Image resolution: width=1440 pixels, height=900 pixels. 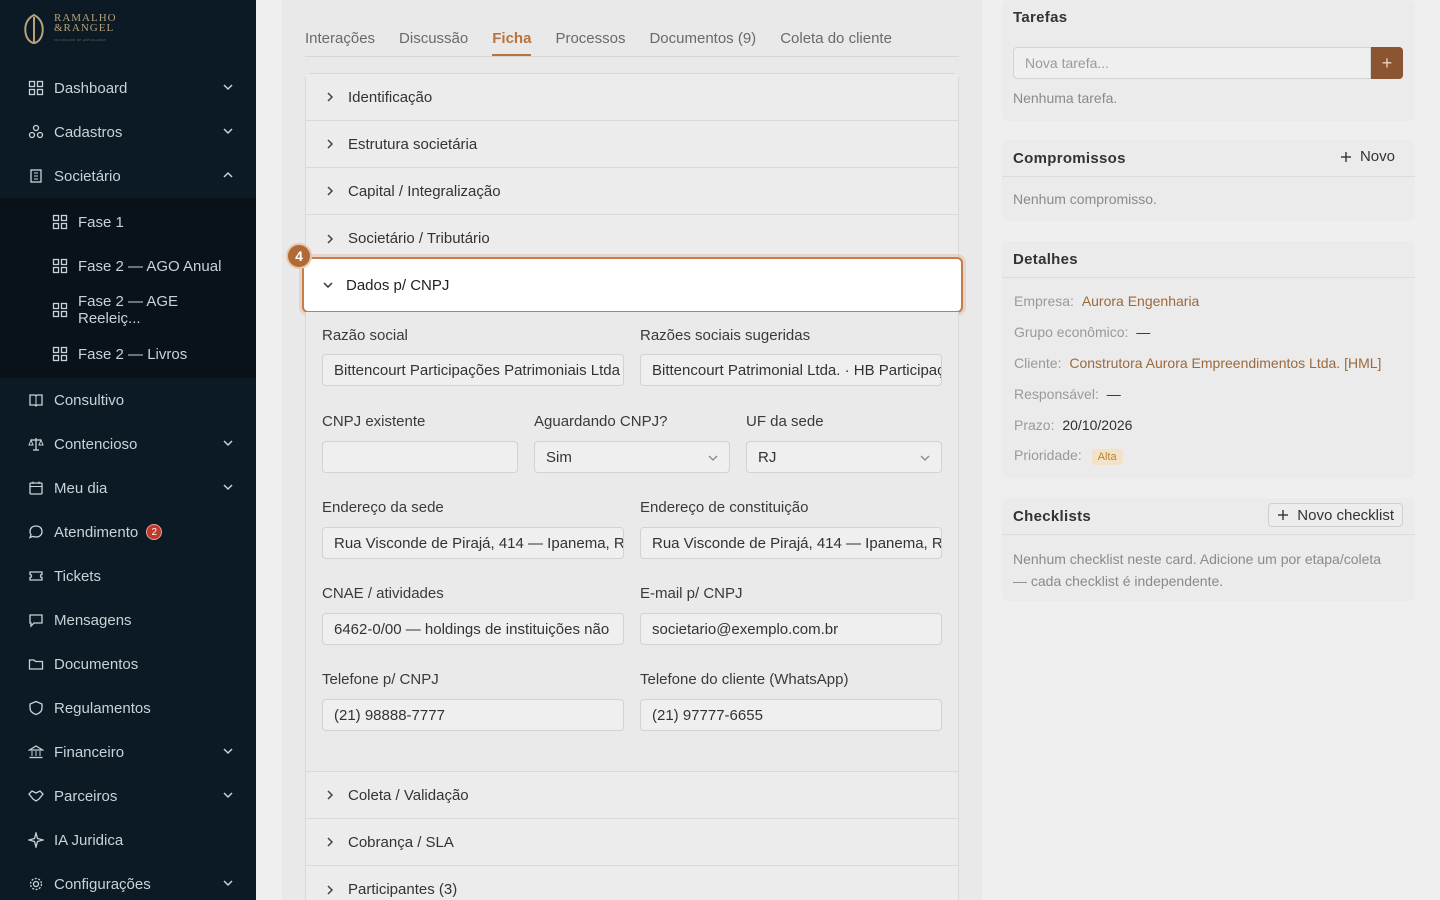 I want to click on accordion-cobranca-sla: Cobrança / SLA, so click(x=632, y=842).